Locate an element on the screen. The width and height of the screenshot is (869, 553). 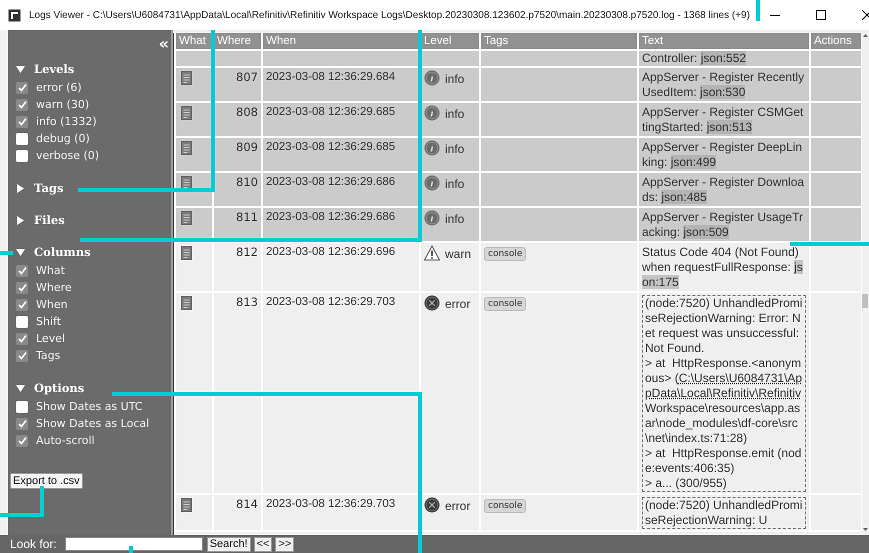
checkbox-label: warn (30) is located at coordinates (63, 104).